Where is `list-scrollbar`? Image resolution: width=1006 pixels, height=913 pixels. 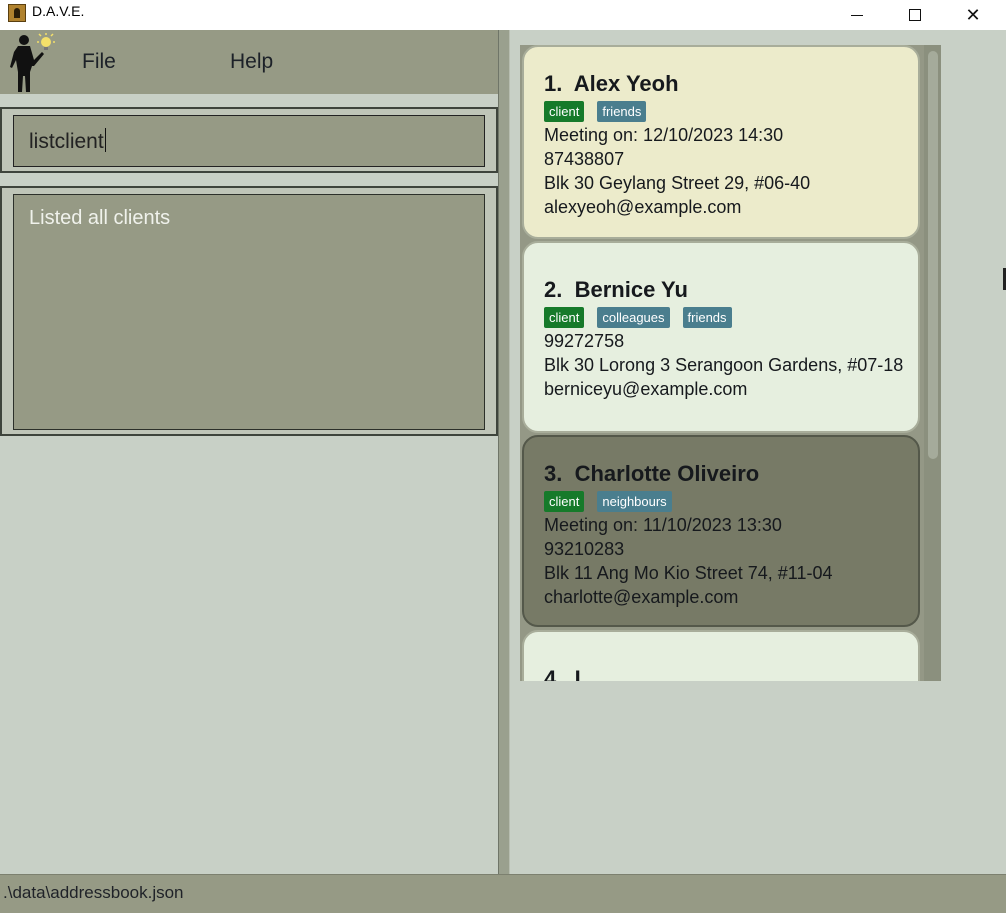
list-scrollbar is located at coordinates (932, 363).